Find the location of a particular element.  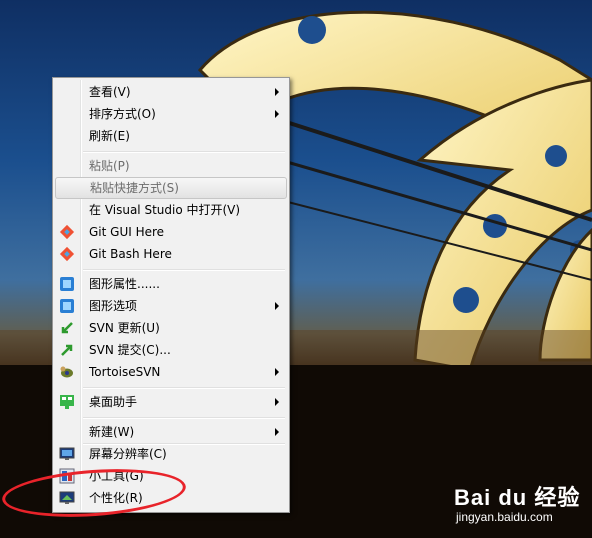

menu-item-desktop-assistant: 桌面助手 is located at coordinates (171, 402).